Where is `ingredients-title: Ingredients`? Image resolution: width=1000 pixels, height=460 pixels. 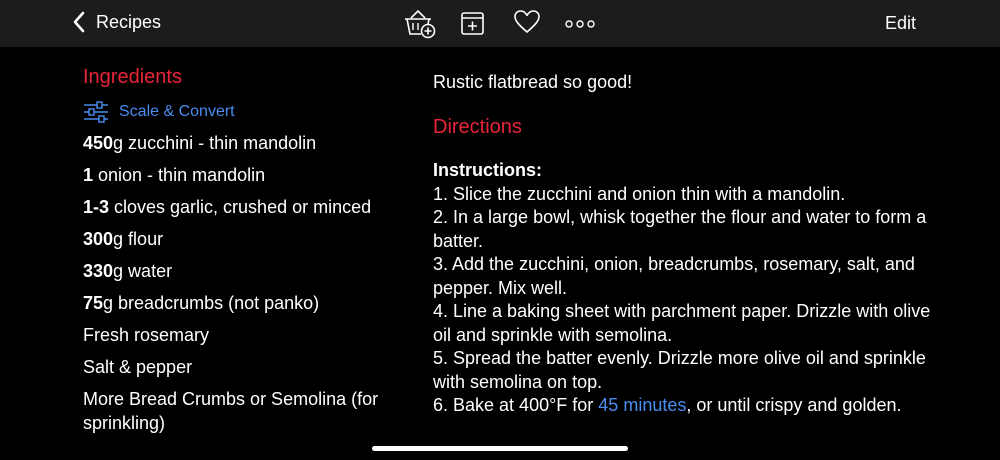 ingredients-title: Ingredients is located at coordinates (132, 77).